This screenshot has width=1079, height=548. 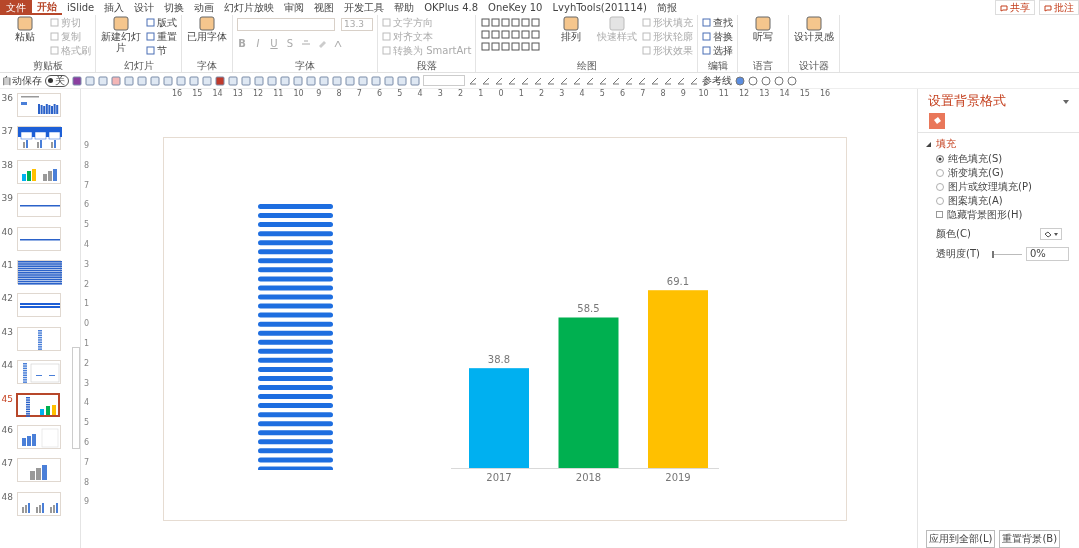 I want to click on ribbon-tab: 幻灯片放映, so click(x=249, y=7).